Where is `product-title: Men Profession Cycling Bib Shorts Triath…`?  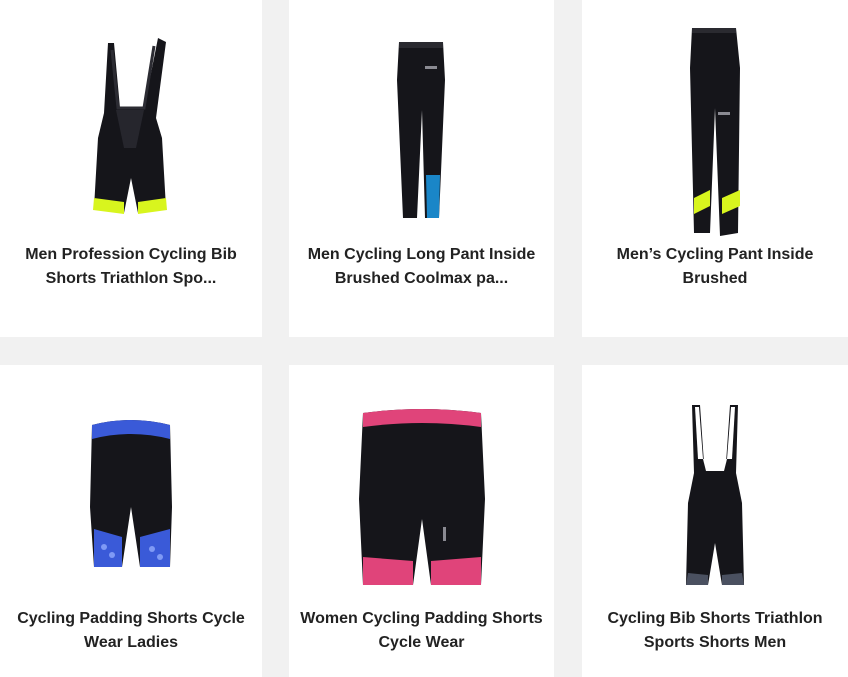
product-title: Men Profession Cycling Bib Shorts Triath… is located at coordinates (131, 267).